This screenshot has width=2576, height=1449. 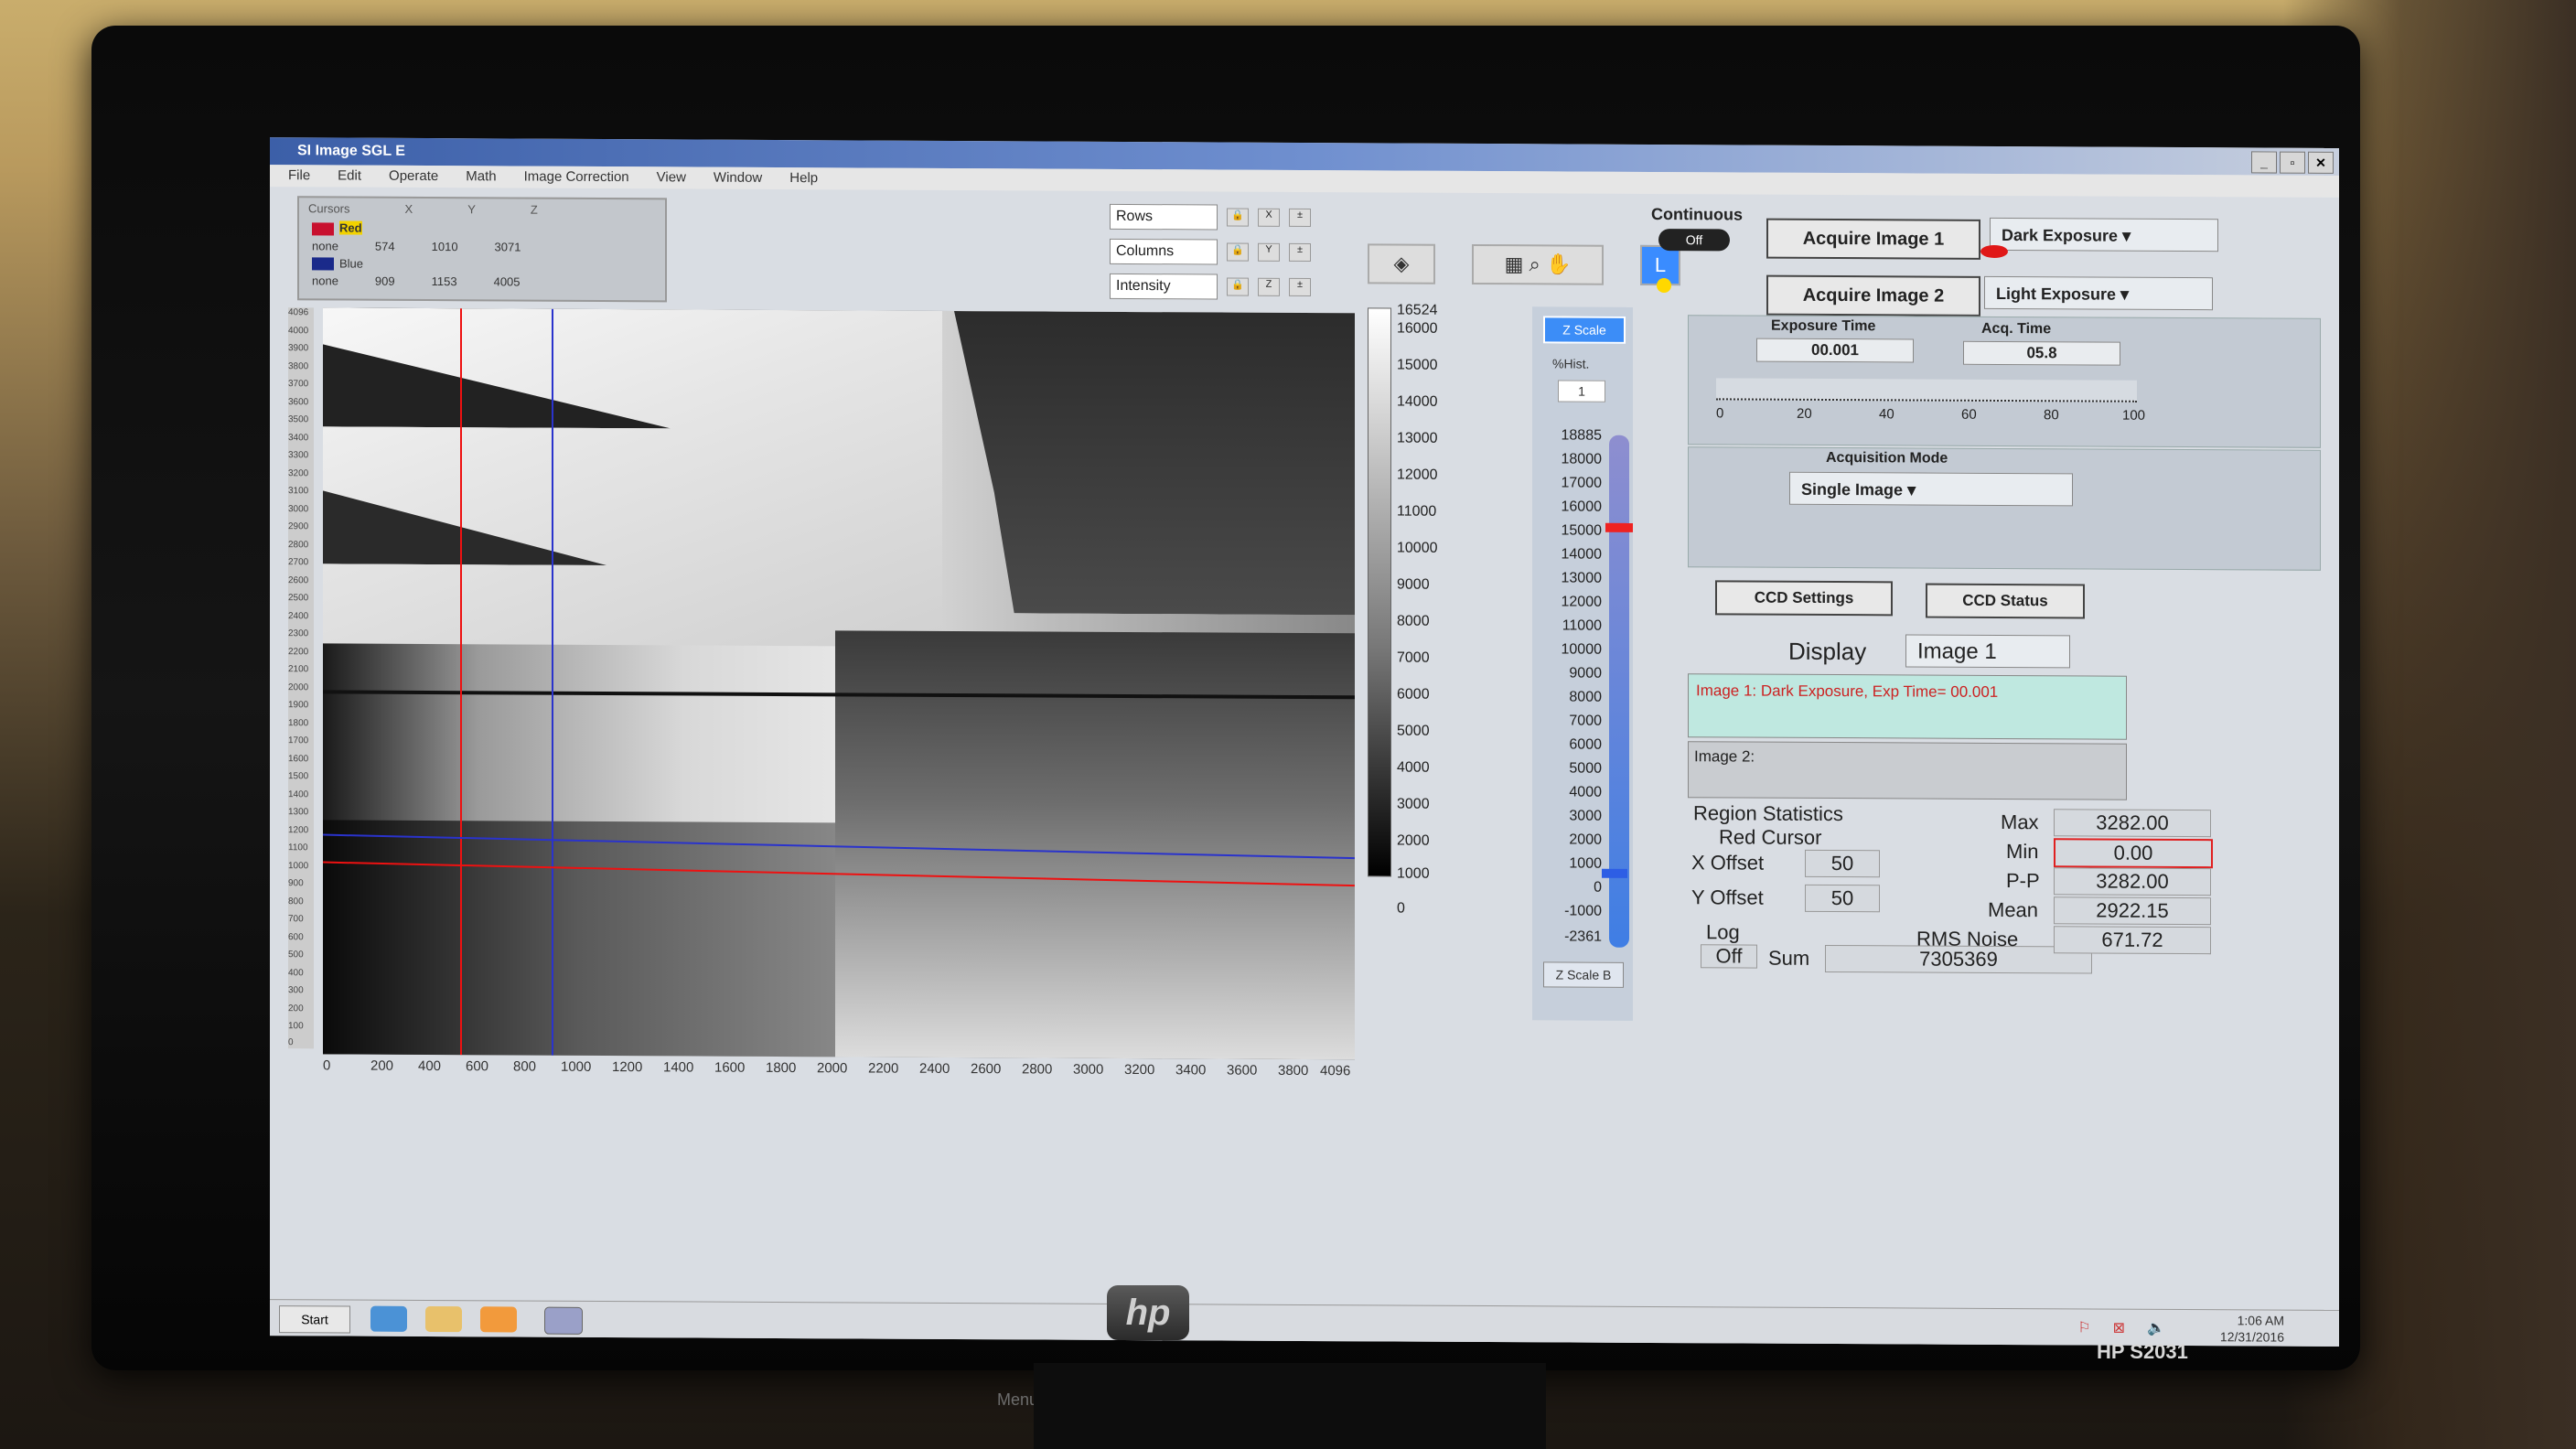 I want to click on clock-date: 12/31/2016, so click(x=2252, y=1337).